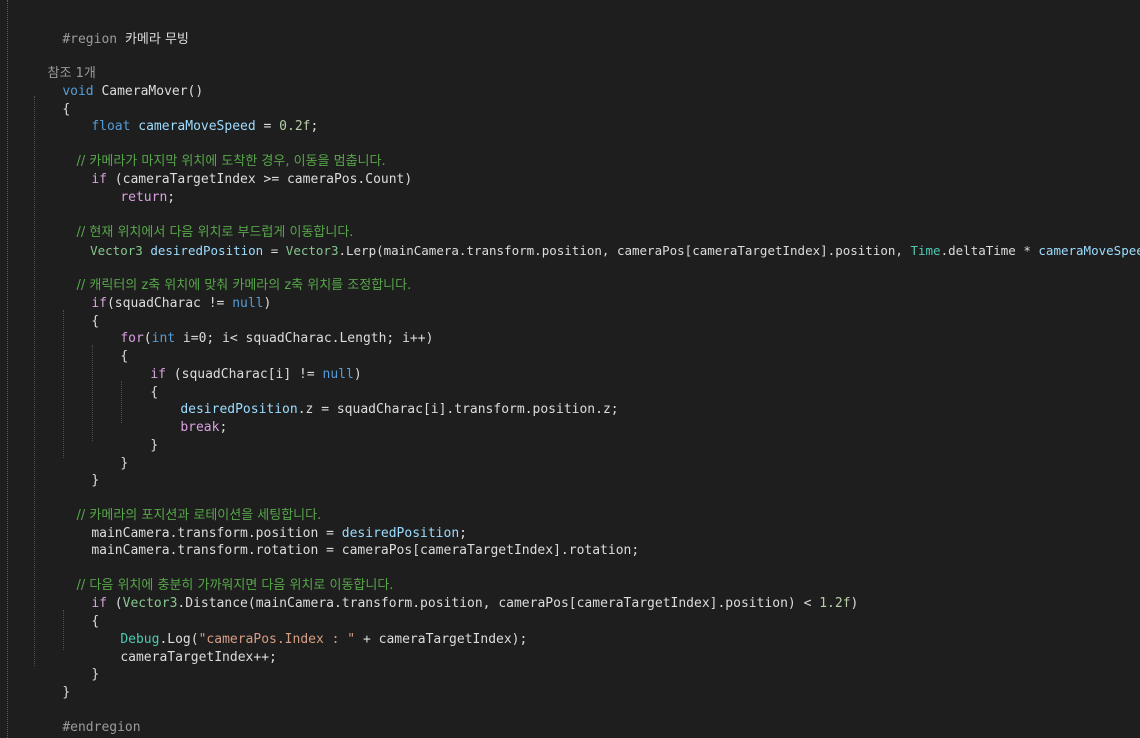 The width and height of the screenshot is (1140, 738). I want to click on region-line: #region 카메라 무빙, so click(110, 30).